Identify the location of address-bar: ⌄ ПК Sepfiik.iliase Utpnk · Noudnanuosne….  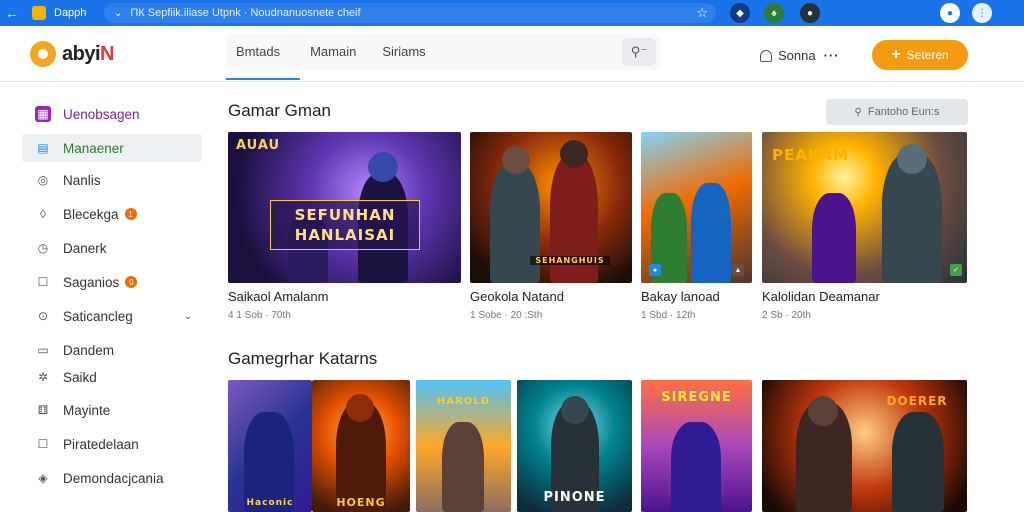
(410, 13).